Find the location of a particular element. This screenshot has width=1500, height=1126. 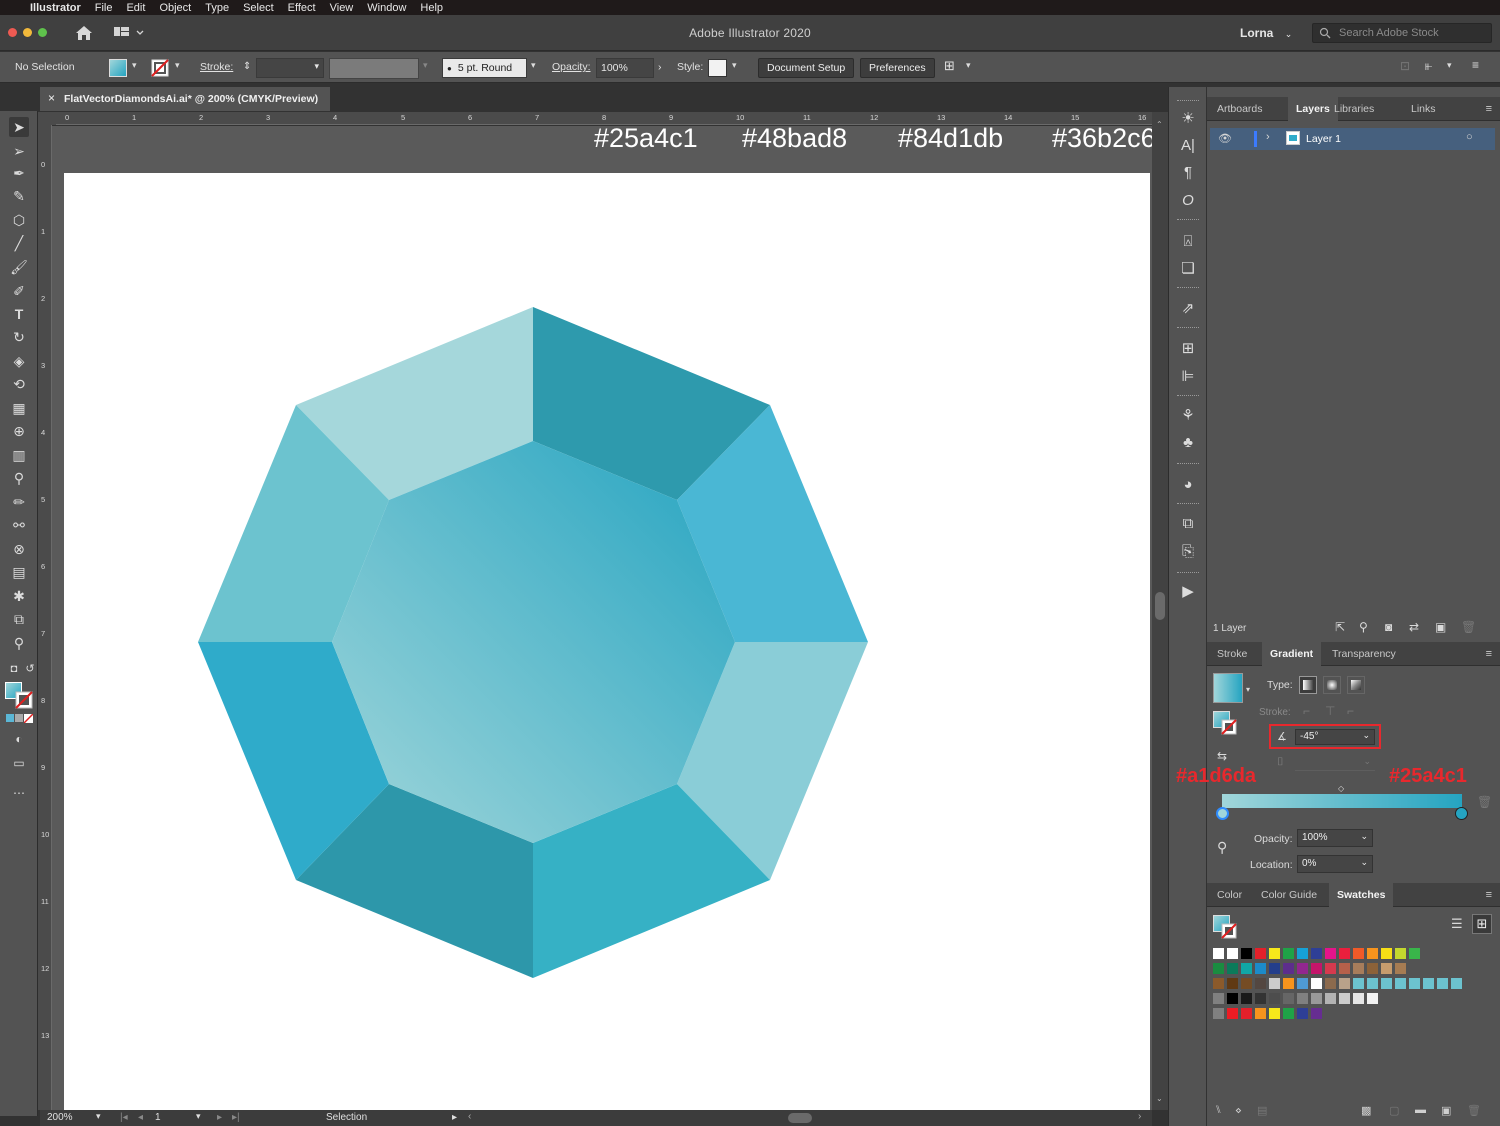

align-panel-icon: ⊫ is located at coordinates (1188, 377).